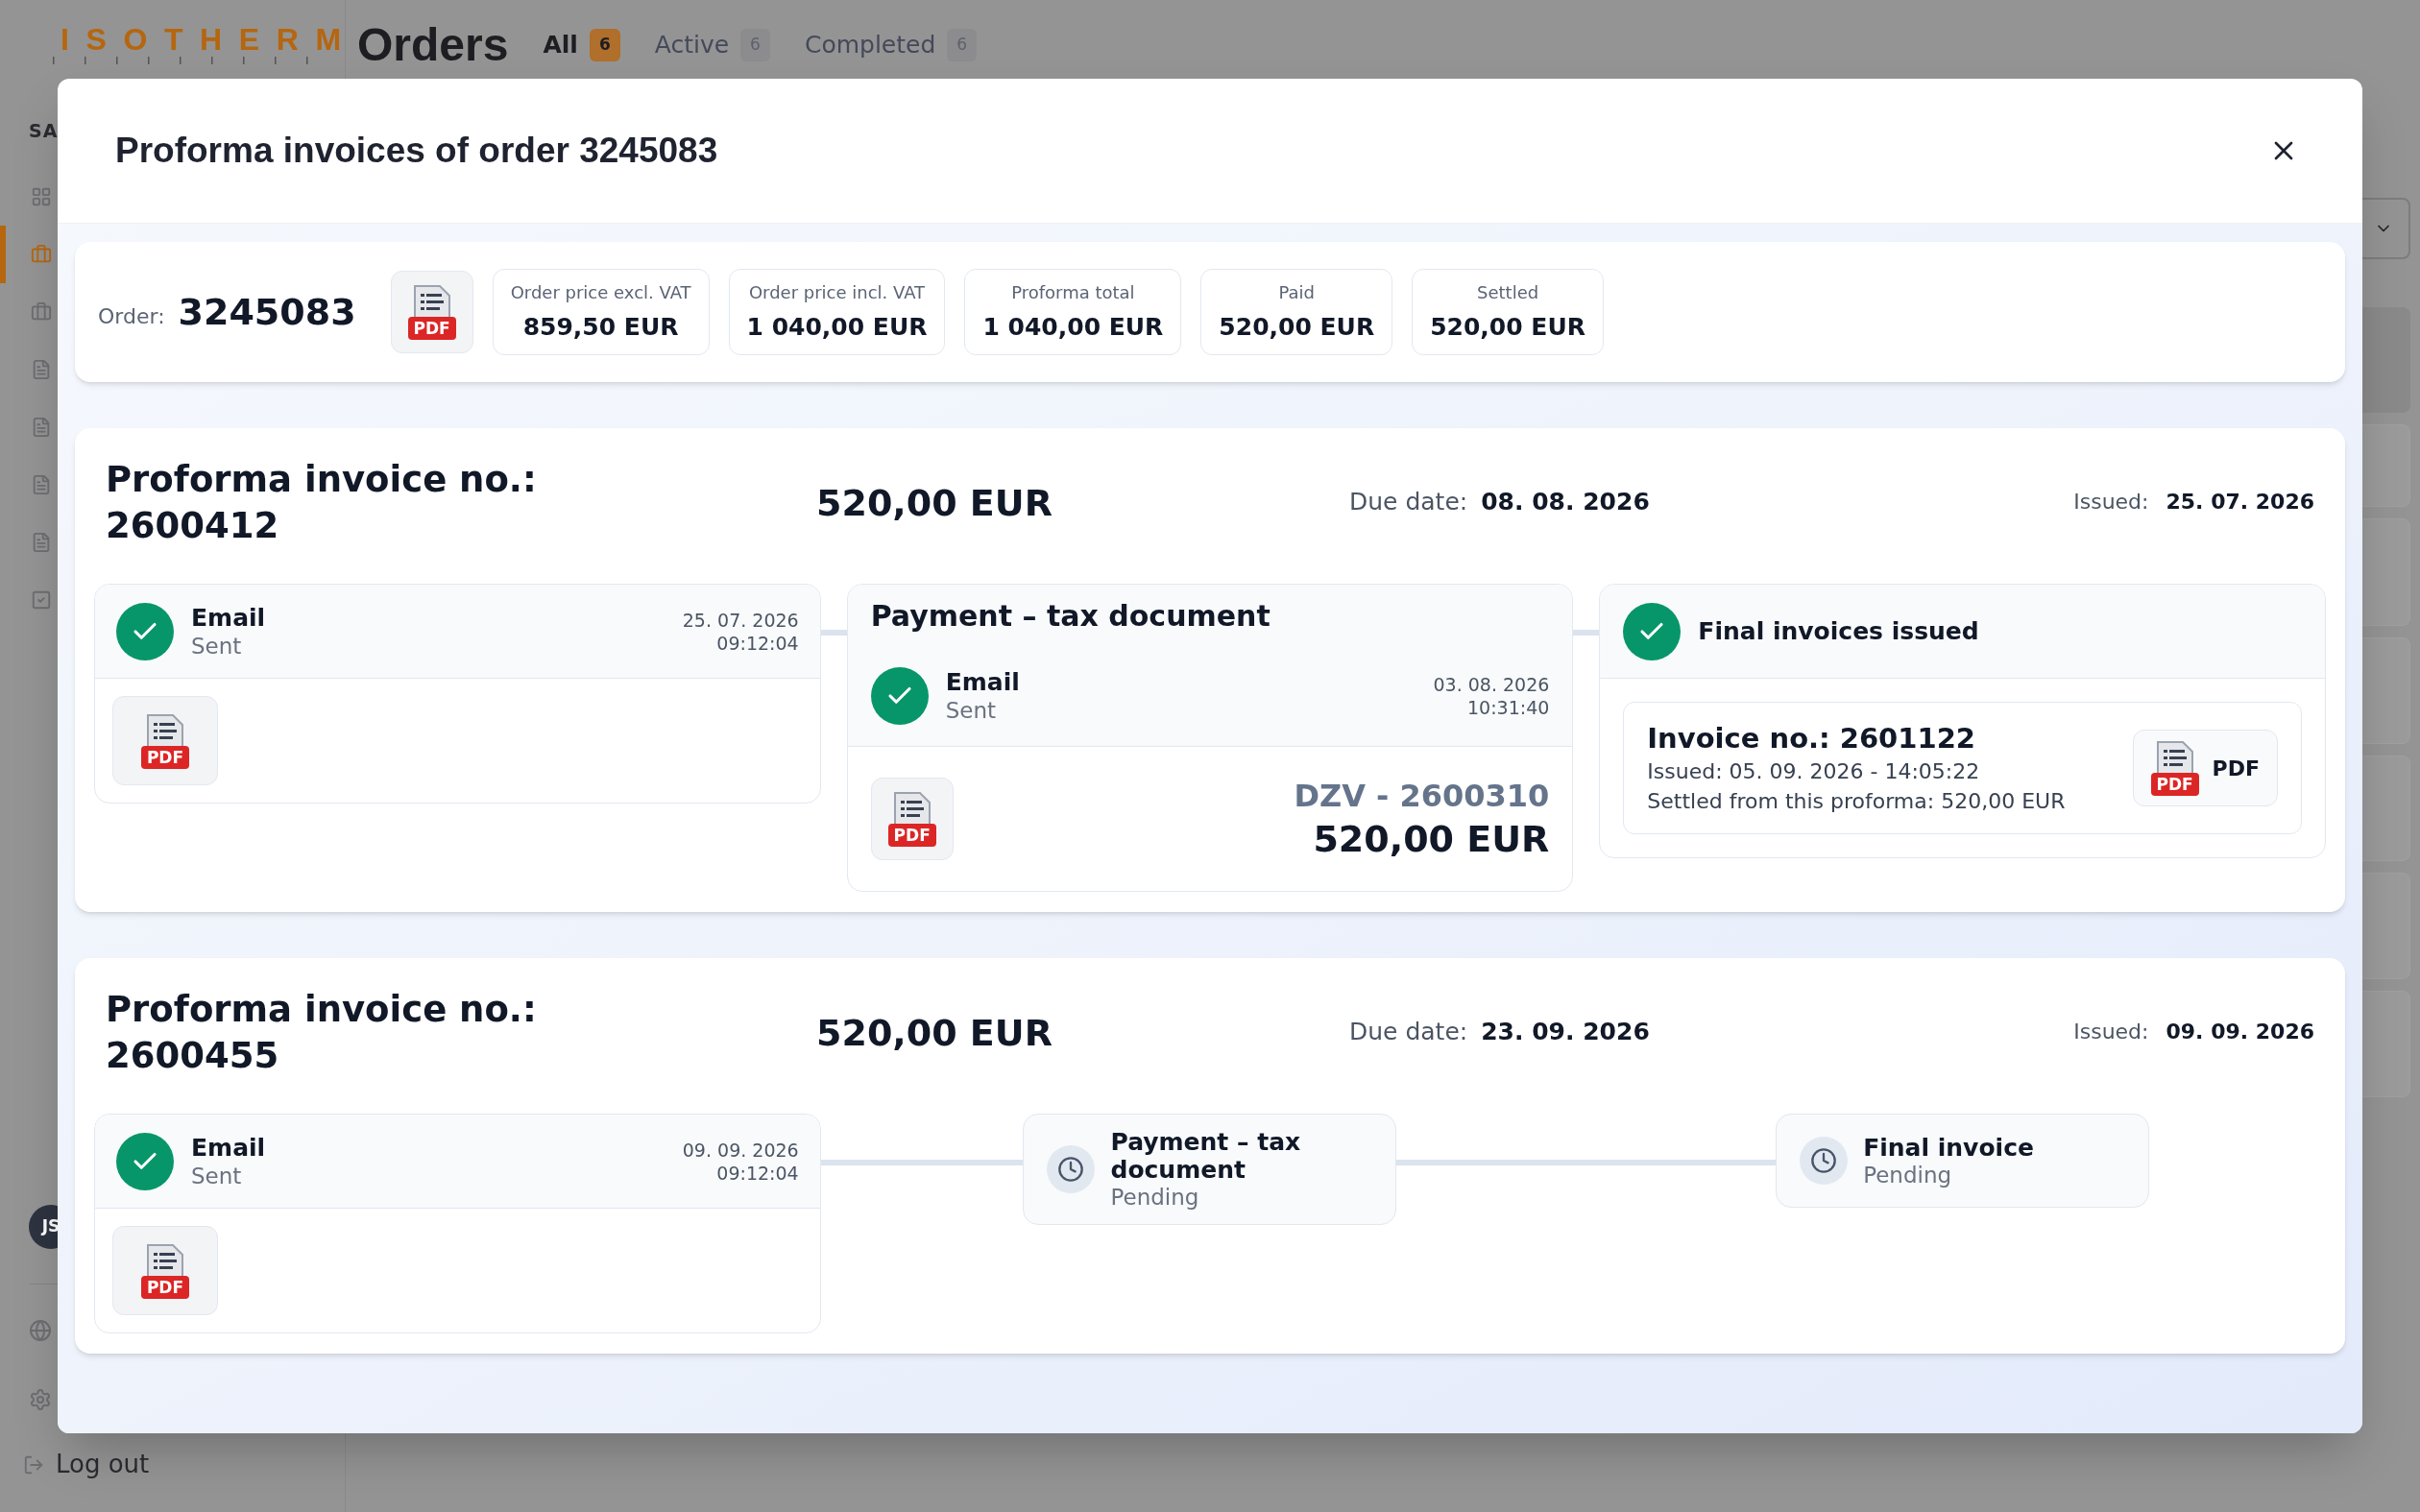 The width and height of the screenshot is (2420, 1512). Describe the element at coordinates (1491, 684) in the screenshot. I see `step-date: 03. 08. 2026` at that location.